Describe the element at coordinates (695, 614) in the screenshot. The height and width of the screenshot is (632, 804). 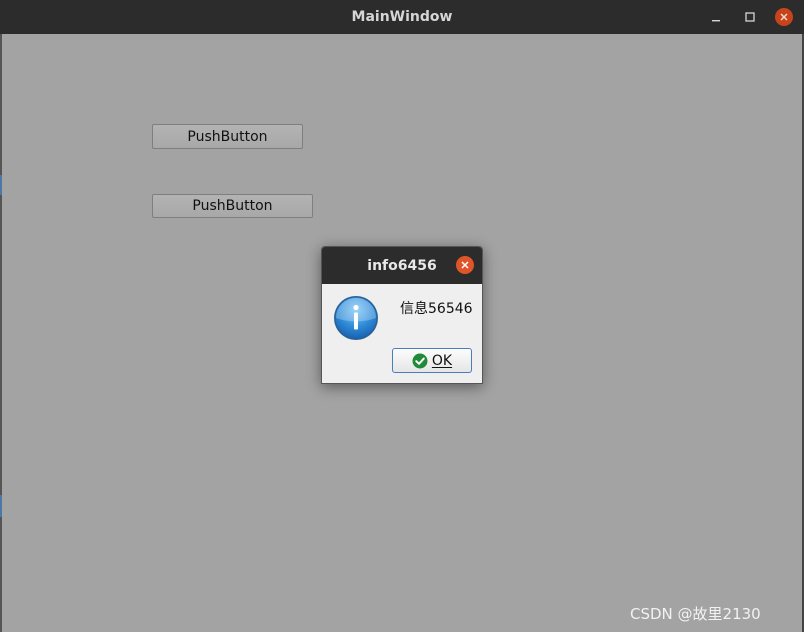
I see `watermark-text: CSDN @故里2130` at that location.